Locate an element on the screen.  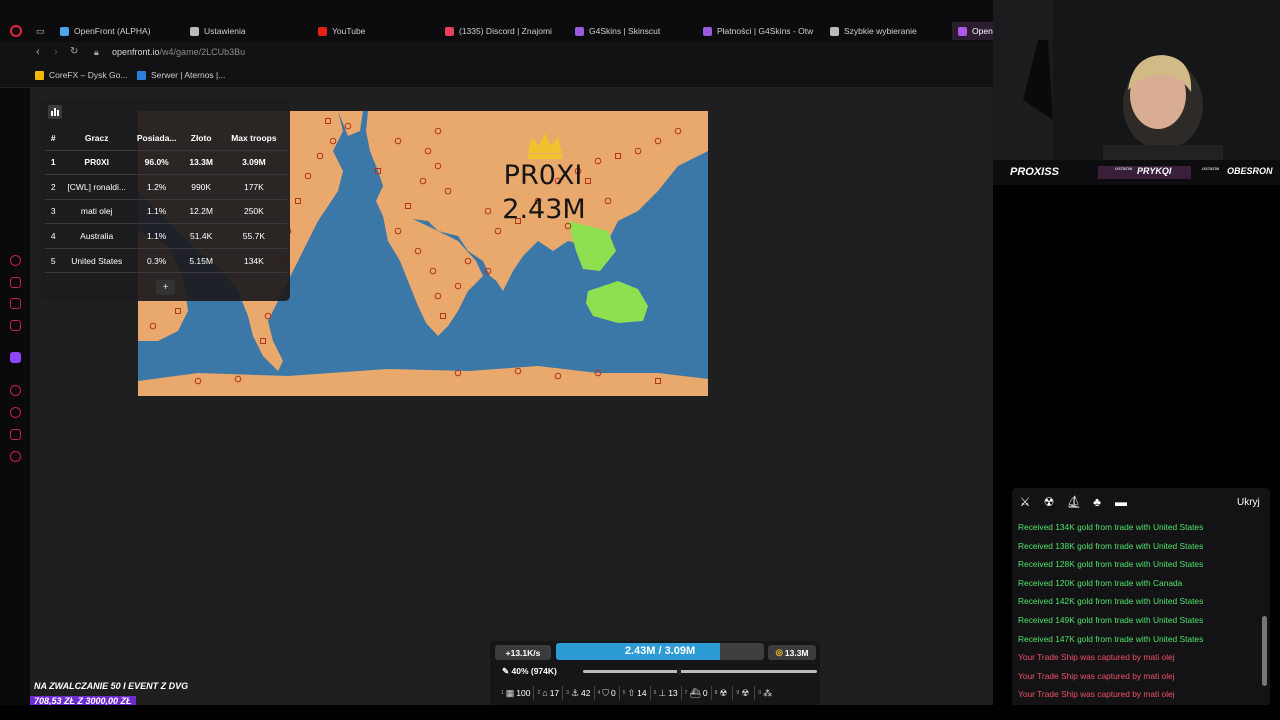
build-atom-bomb: 8 ☢︎ is located at coordinates (721, 693).